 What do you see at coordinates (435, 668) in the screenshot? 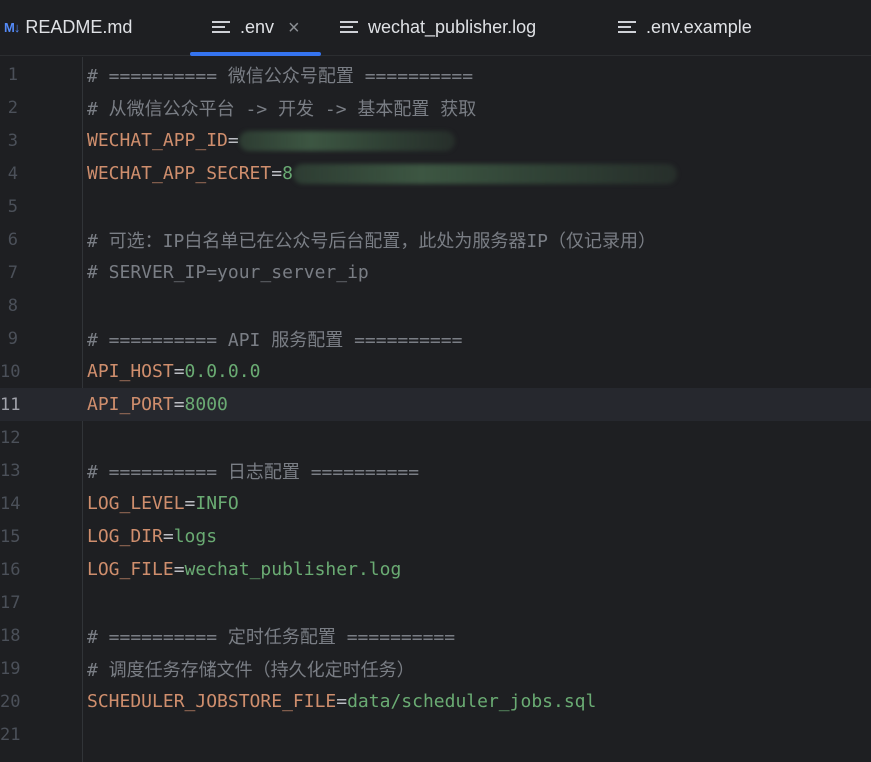
I see `code-line: 19 # 调度任务存储文件（持久化定时任务）` at bounding box center [435, 668].